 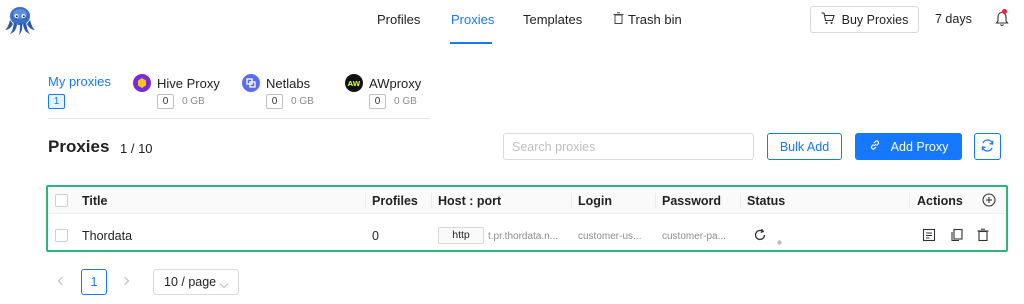 I want to click on proxy-count: 1 / 10, so click(x=136, y=148).